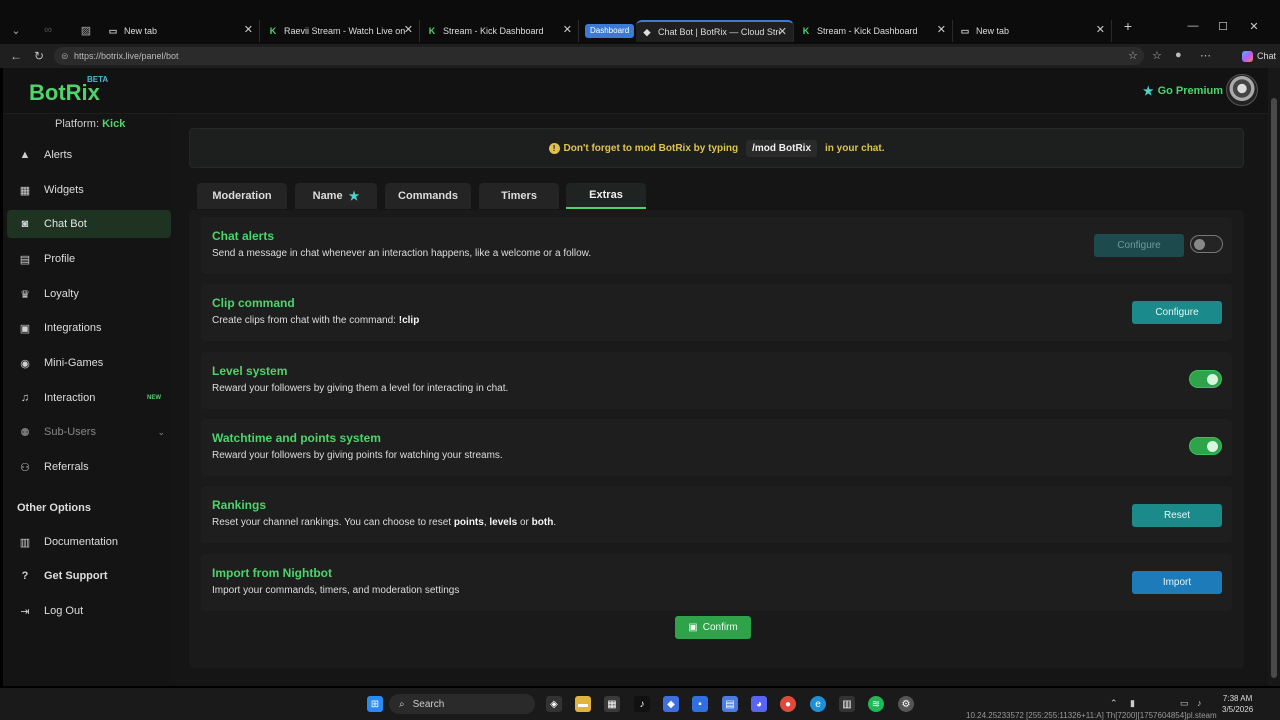  Describe the element at coordinates (713, 627) in the screenshot. I see `confirm-button: ▣ Confirm` at that location.